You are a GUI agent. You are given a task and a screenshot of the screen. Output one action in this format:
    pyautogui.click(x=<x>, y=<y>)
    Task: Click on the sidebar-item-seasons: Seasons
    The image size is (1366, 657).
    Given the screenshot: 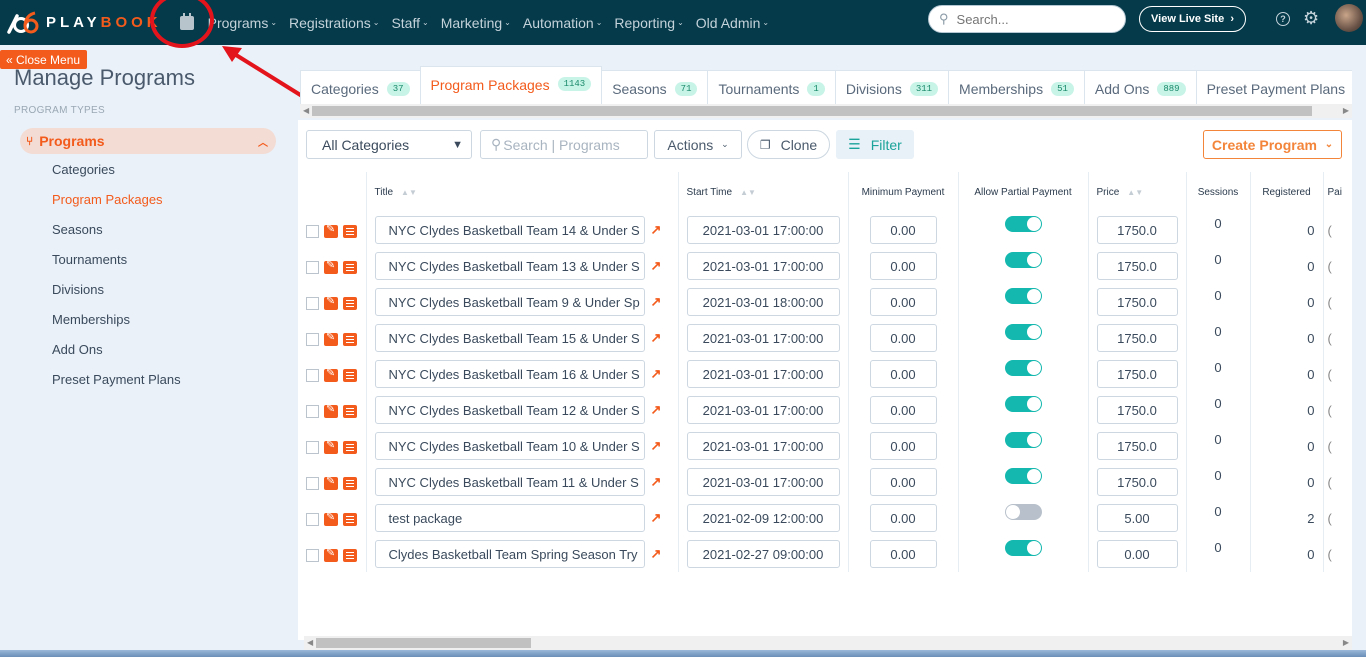 What is the action you would take?
    pyautogui.click(x=116, y=235)
    